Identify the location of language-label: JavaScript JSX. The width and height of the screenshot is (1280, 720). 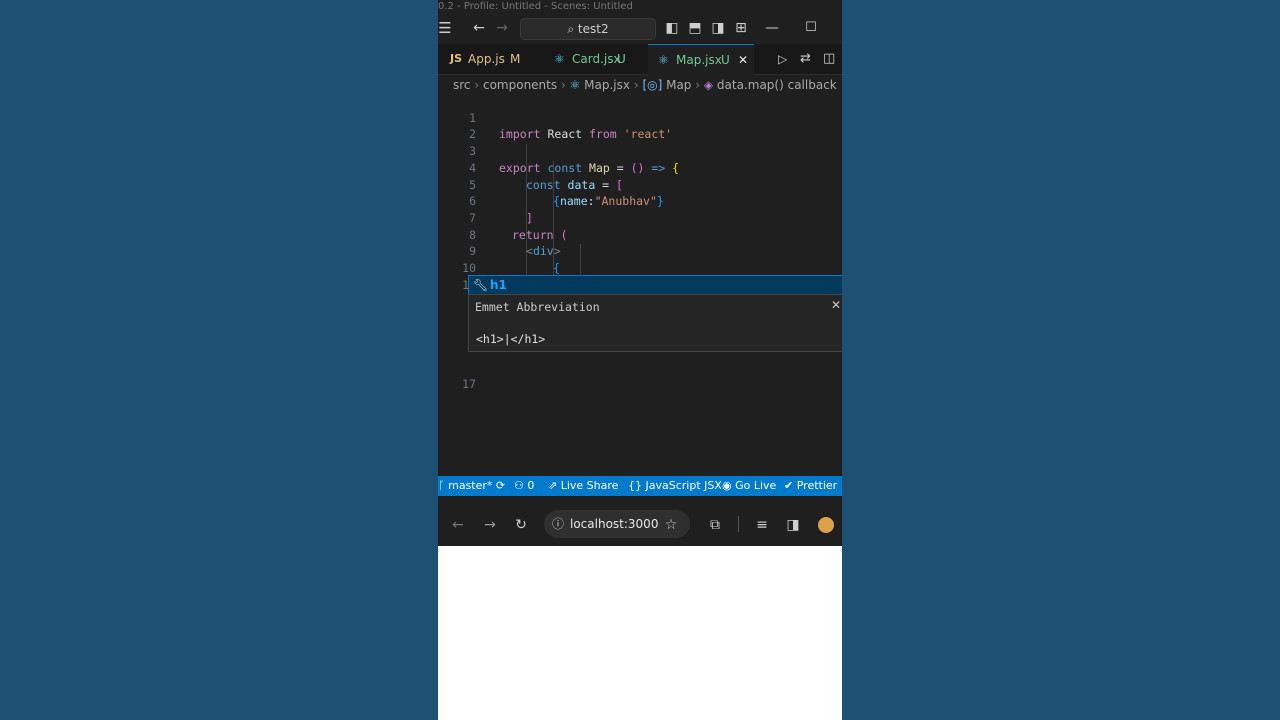
(683, 485).